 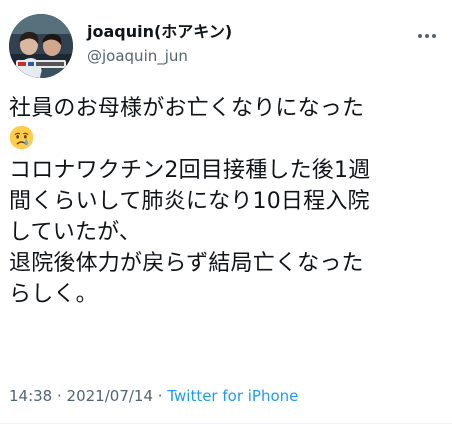 I want to click on tweet-header: joaquin(ホアキン) @joaquin_jun, so click(x=224, y=46).